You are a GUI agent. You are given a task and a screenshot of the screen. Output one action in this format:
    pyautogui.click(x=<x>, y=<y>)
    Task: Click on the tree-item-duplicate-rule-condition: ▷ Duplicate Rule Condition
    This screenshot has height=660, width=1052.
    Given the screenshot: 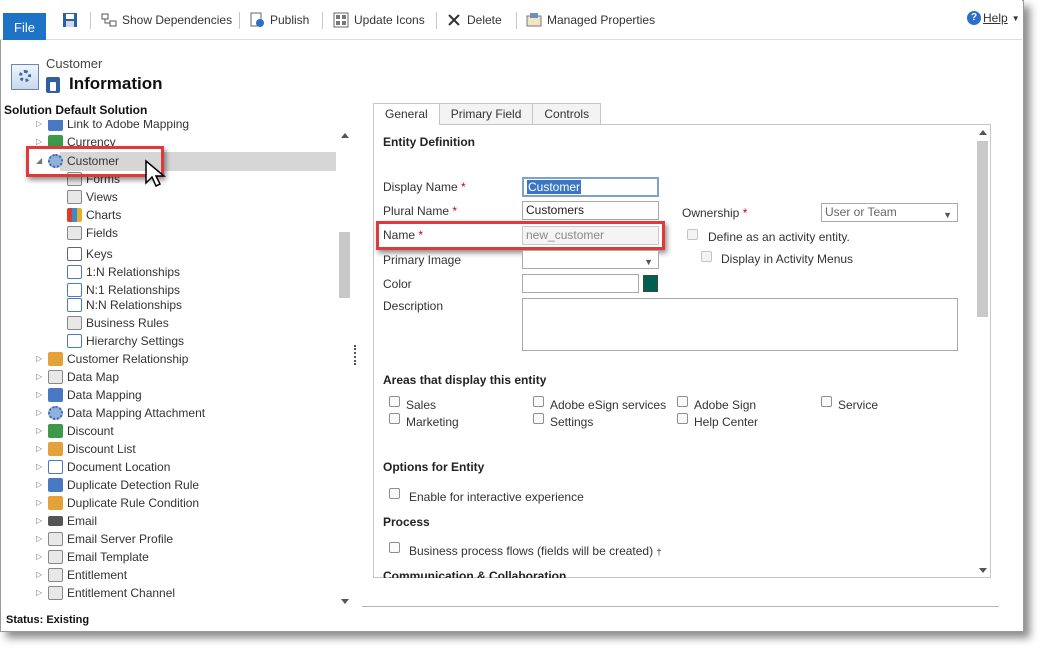 What is the action you would take?
    pyautogui.click(x=117, y=503)
    